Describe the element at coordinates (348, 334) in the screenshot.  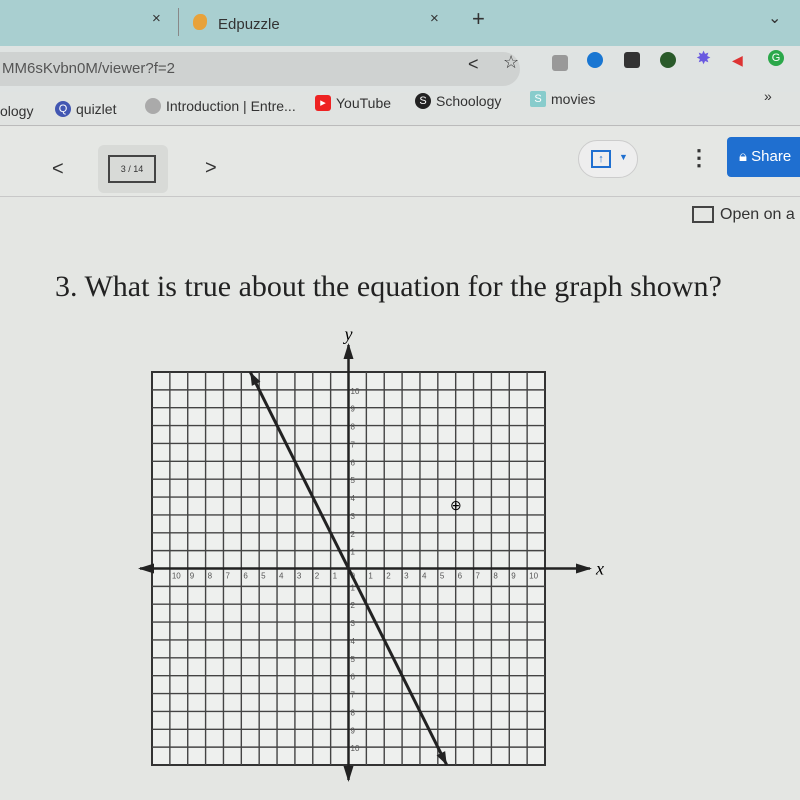
I see `y-axis-label: y` at that location.